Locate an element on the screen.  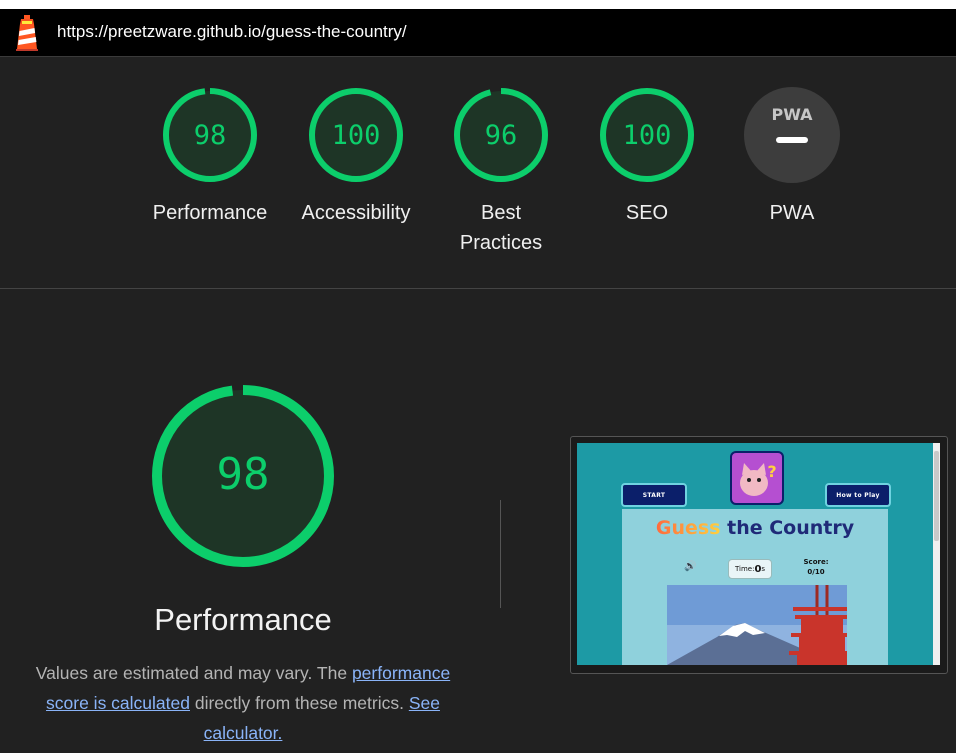
gauge-score: 98 is located at coordinates (210, 135).